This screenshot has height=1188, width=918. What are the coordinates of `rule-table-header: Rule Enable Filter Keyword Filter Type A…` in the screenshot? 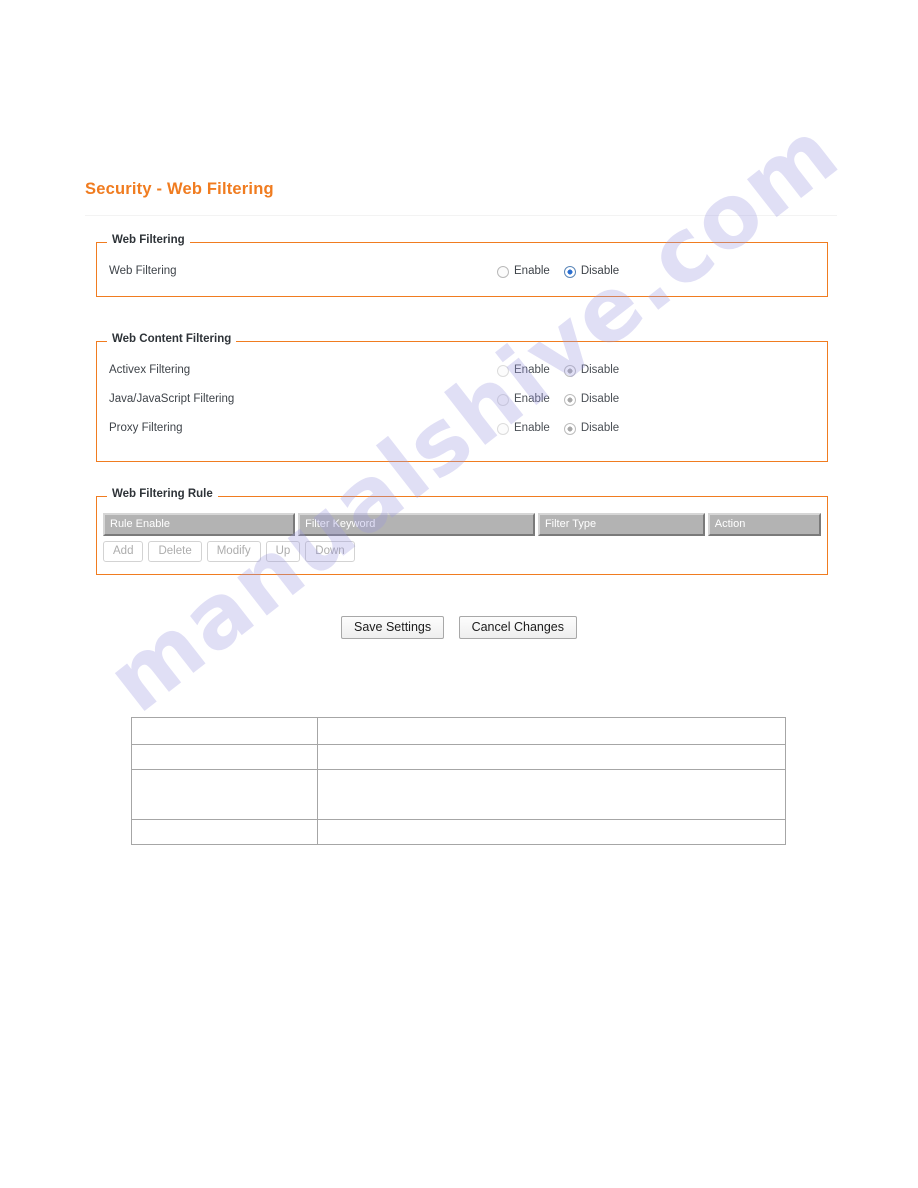 It's located at (462, 524).